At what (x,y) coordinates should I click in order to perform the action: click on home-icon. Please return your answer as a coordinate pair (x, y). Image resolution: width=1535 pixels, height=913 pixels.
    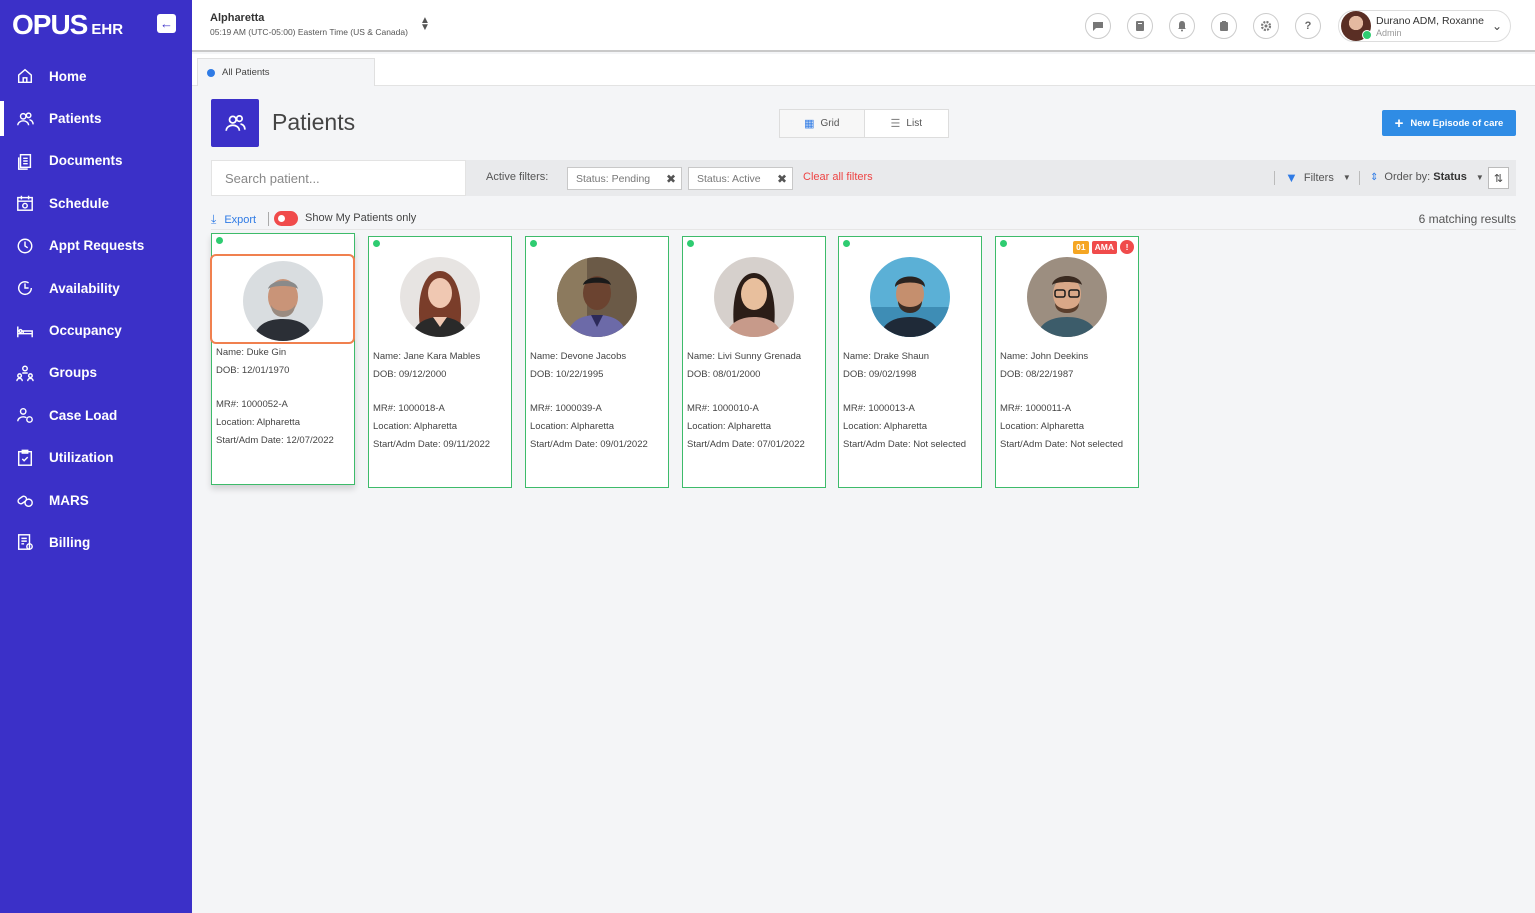
    Looking at the image, I should click on (25, 76).